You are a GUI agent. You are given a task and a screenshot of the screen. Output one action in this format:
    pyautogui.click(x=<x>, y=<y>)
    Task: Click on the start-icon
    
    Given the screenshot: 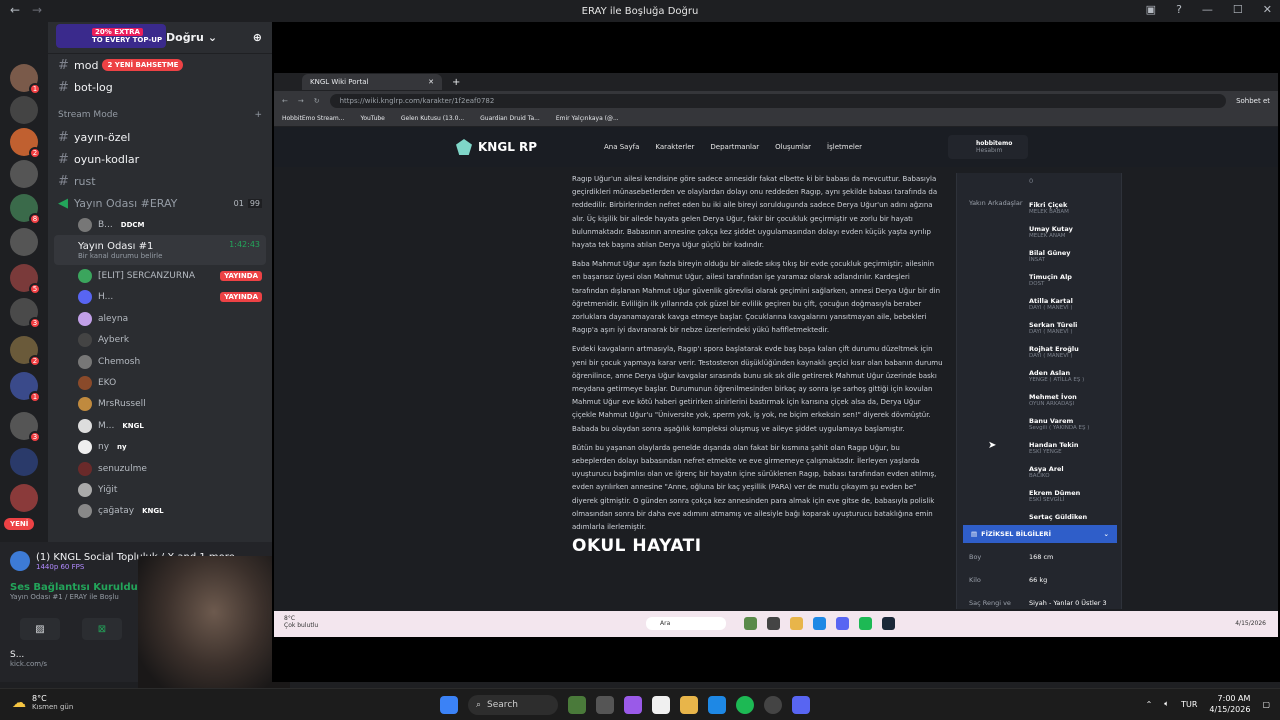 What is the action you would take?
    pyautogui.click(x=449, y=705)
    